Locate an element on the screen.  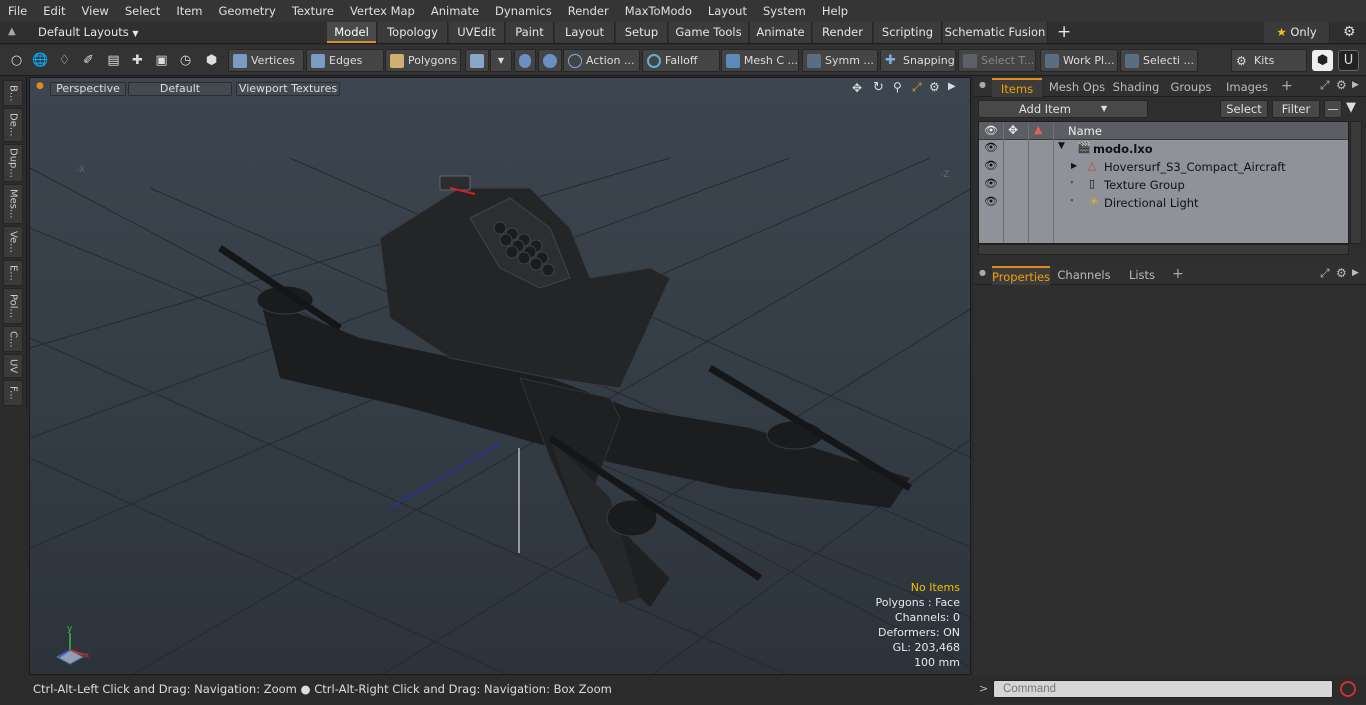
item-type-icon: ▲ is located at coordinates (1038, 129).